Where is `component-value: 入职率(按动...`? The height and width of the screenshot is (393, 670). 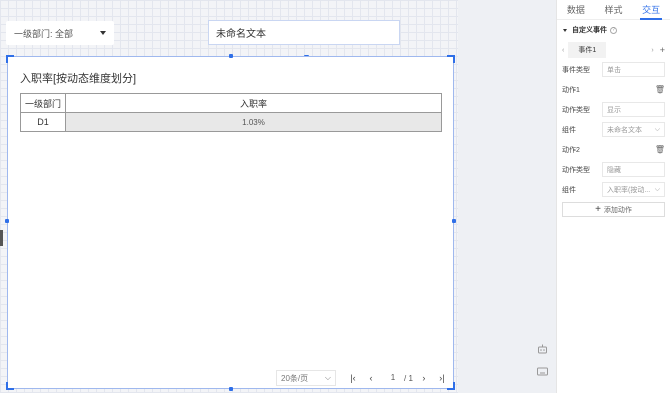 component-value: 入职率(按动... is located at coordinates (629, 190).